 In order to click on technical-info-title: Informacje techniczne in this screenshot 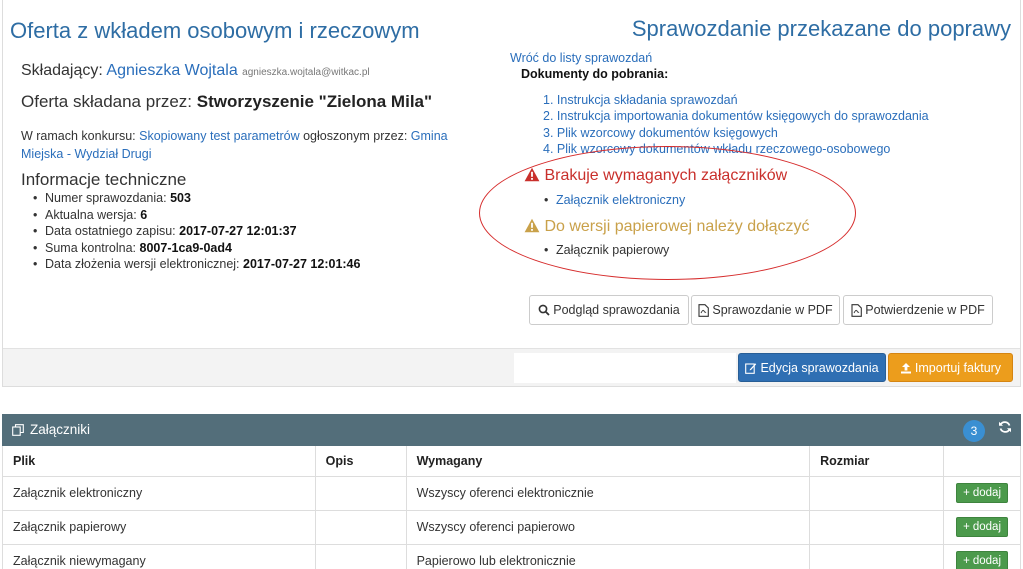, I will do `click(104, 179)`.